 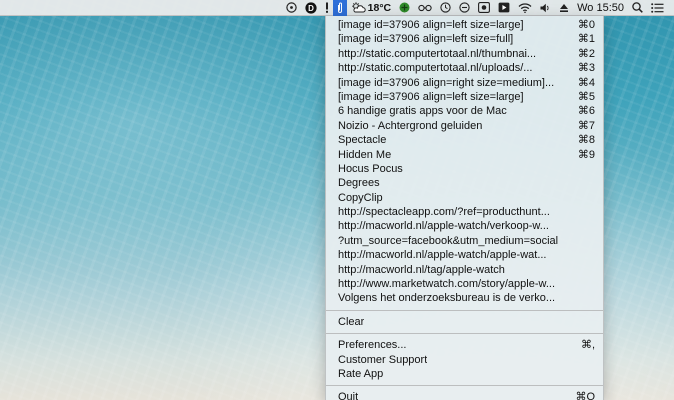 What do you see at coordinates (379, 7) in the screenshot?
I see `temperature-label: 18°C` at bounding box center [379, 7].